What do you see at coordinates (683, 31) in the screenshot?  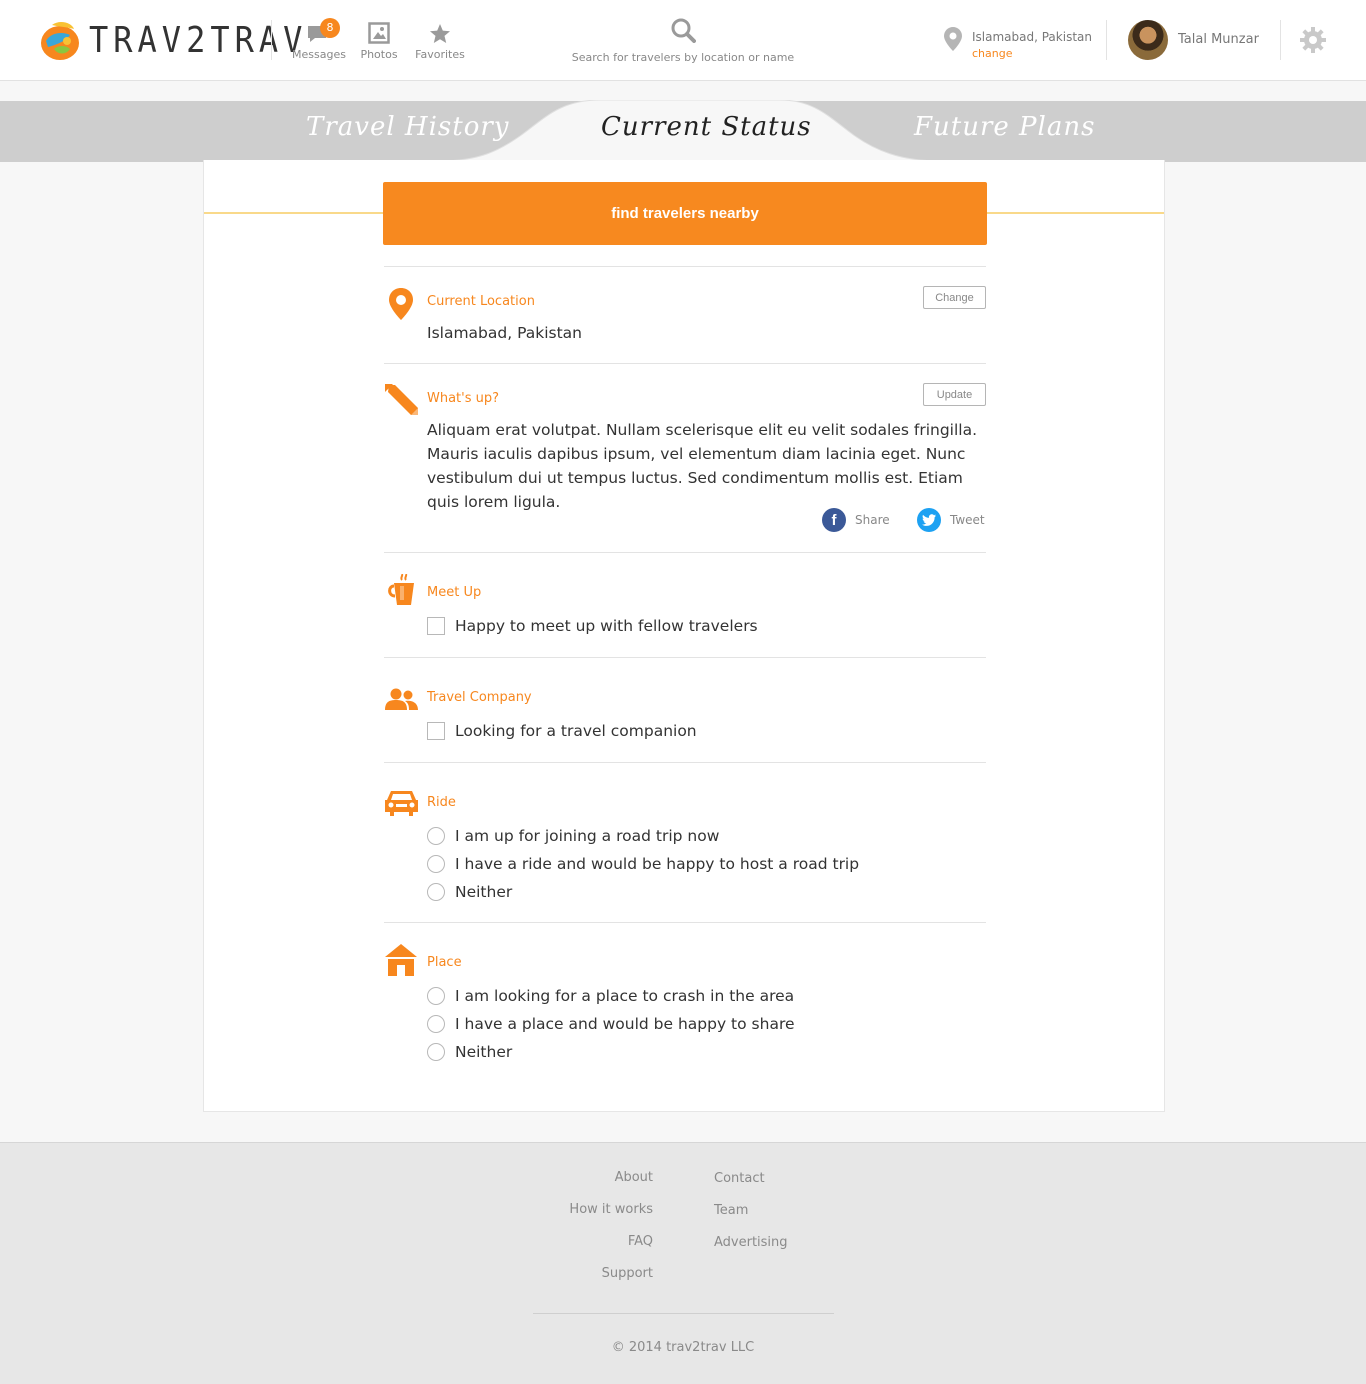 I see `search-icon` at bounding box center [683, 31].